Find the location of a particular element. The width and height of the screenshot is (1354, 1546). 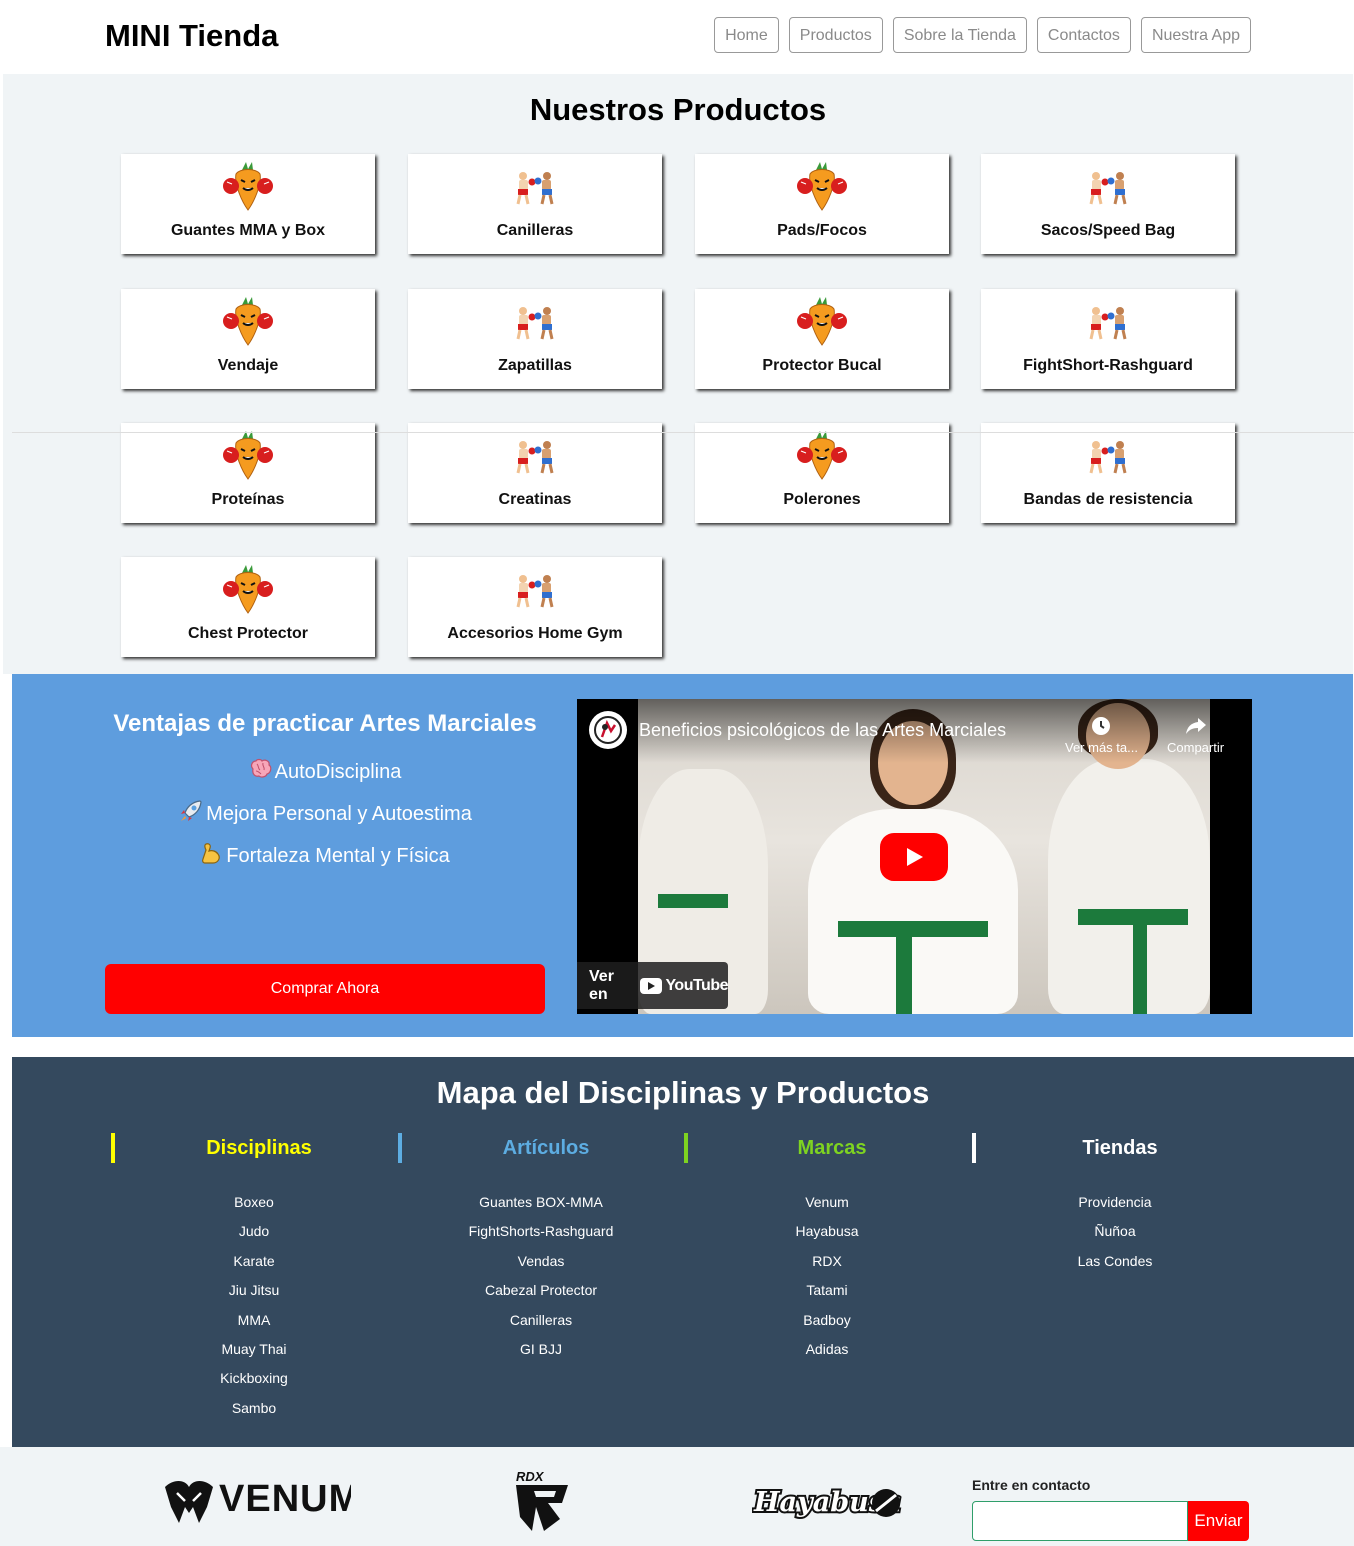

nav-app-button: Nuestra App is located at coordinates (1195, 35).